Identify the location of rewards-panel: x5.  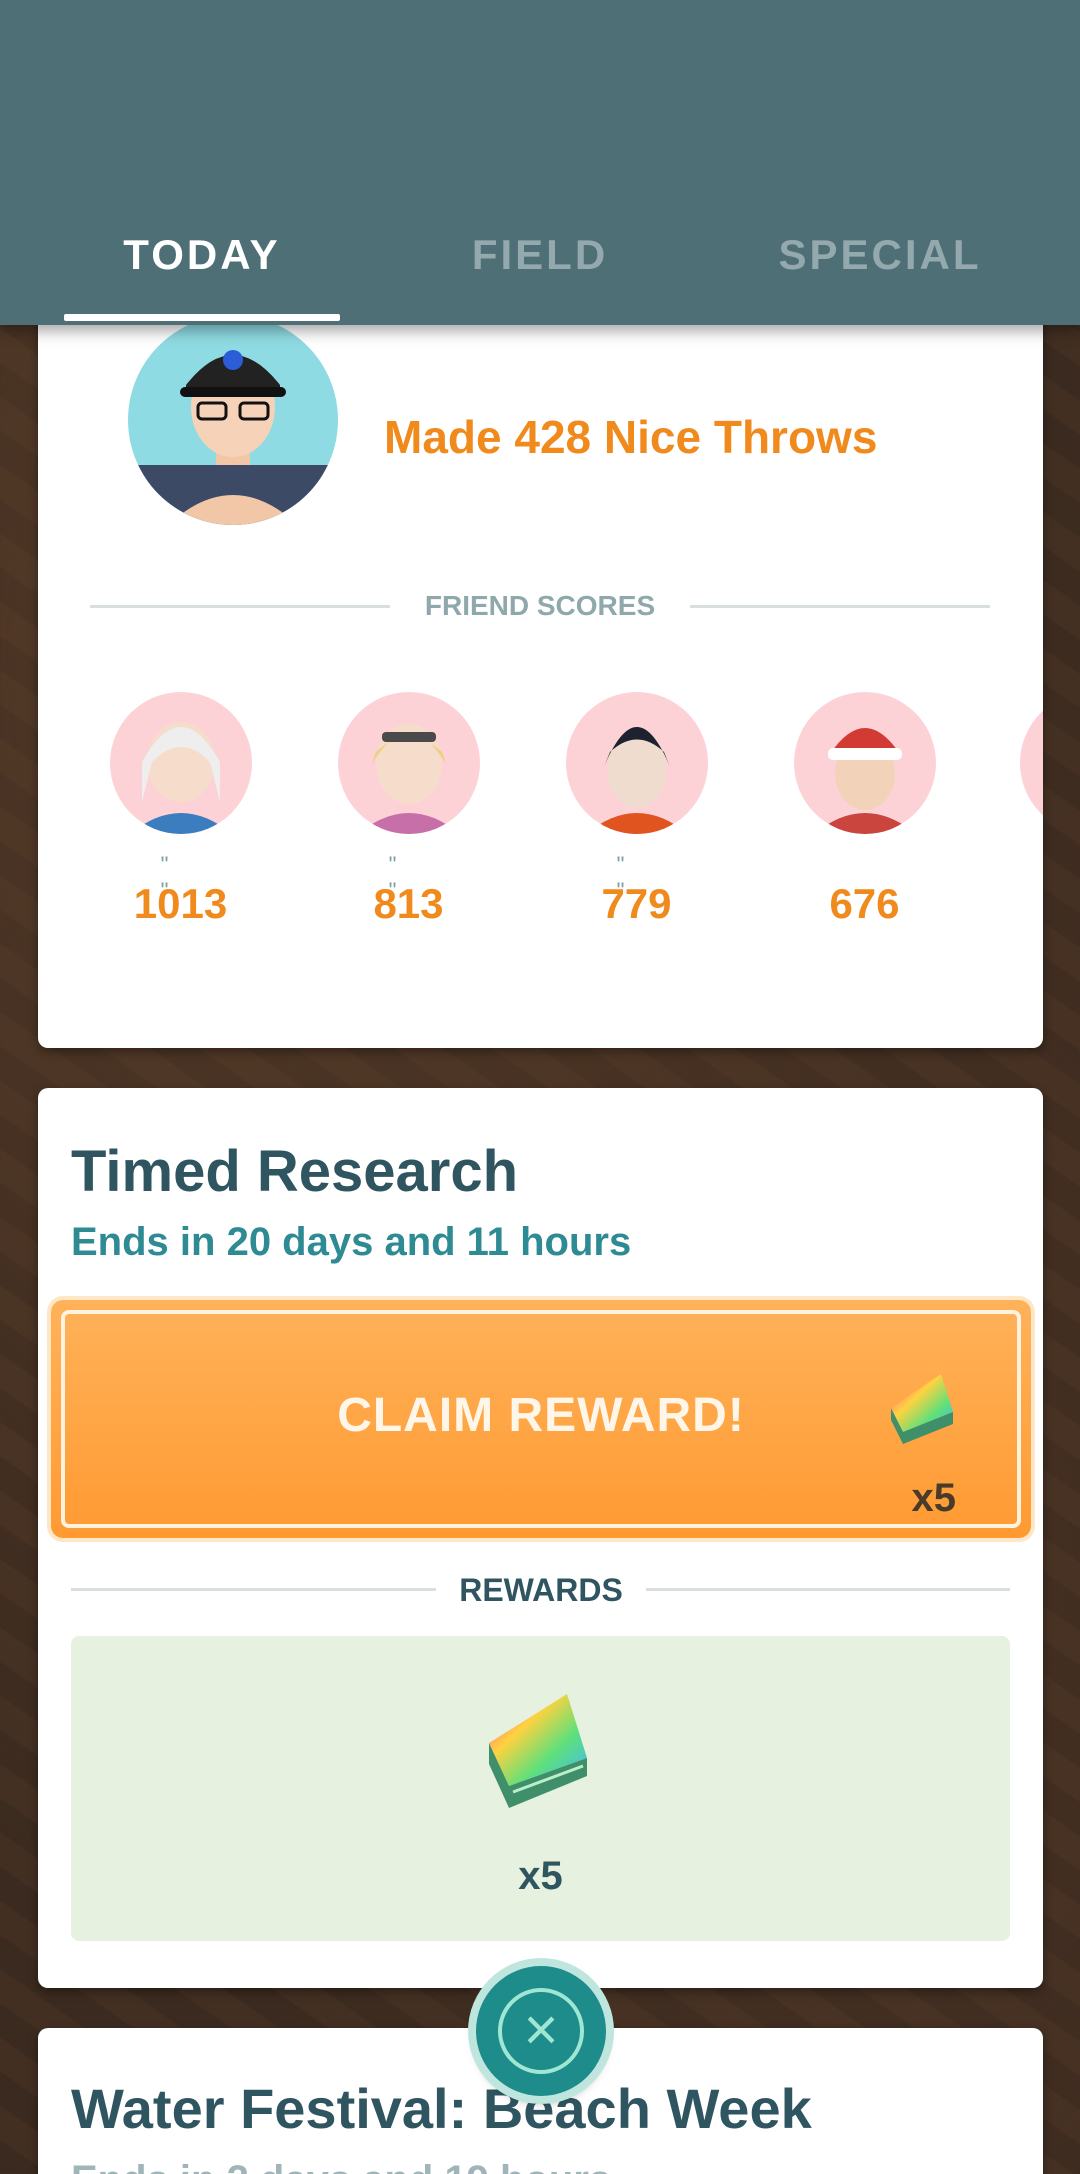
(540, 1788).